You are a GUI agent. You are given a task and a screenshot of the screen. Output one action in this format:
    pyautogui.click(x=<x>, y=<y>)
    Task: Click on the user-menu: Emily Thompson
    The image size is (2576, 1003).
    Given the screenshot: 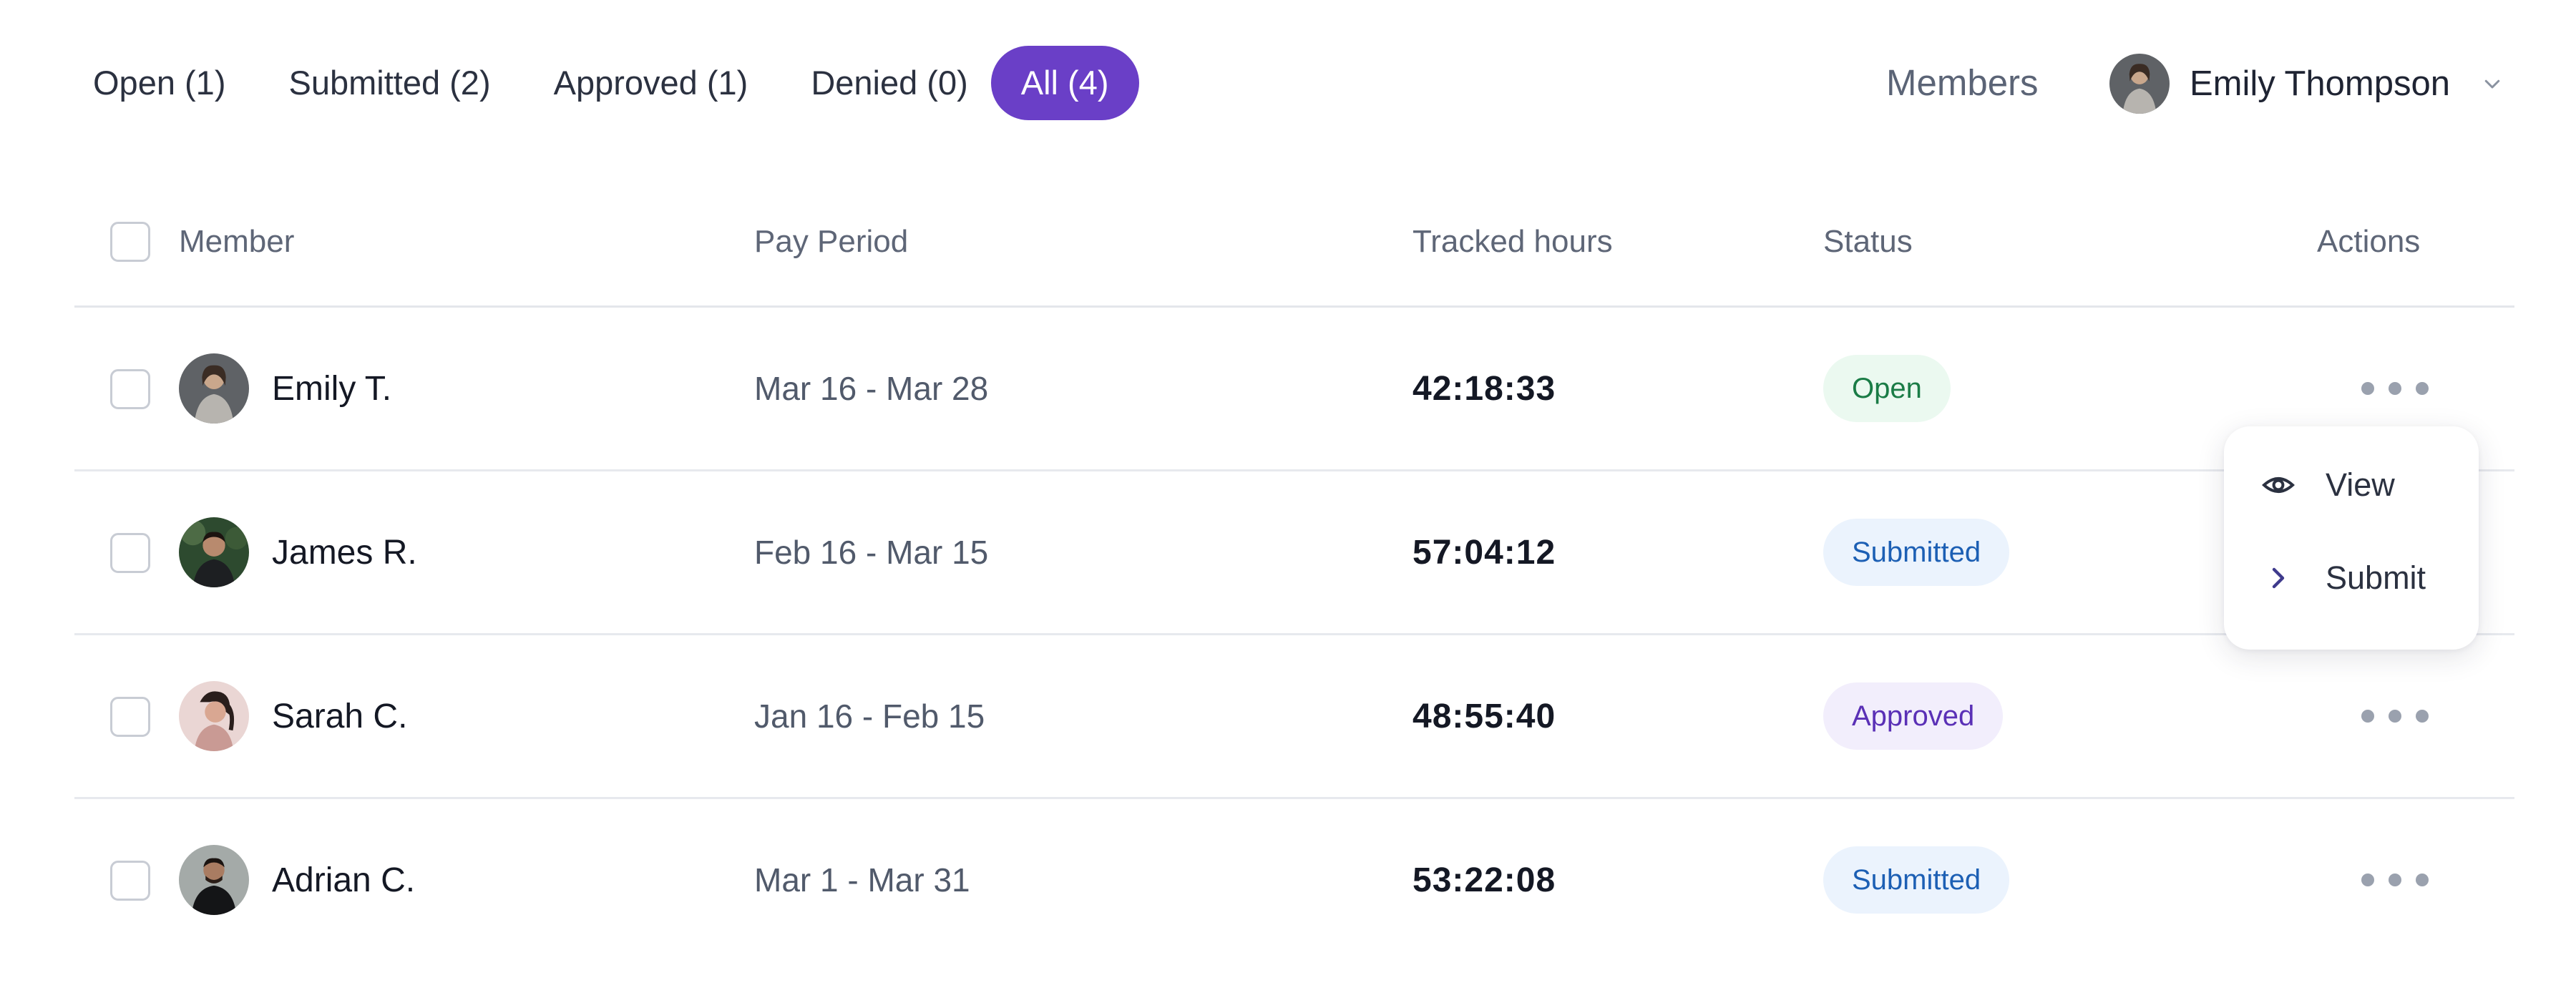 What is the action you would take?
    pyautogui.click(x=2306, y=83)
    